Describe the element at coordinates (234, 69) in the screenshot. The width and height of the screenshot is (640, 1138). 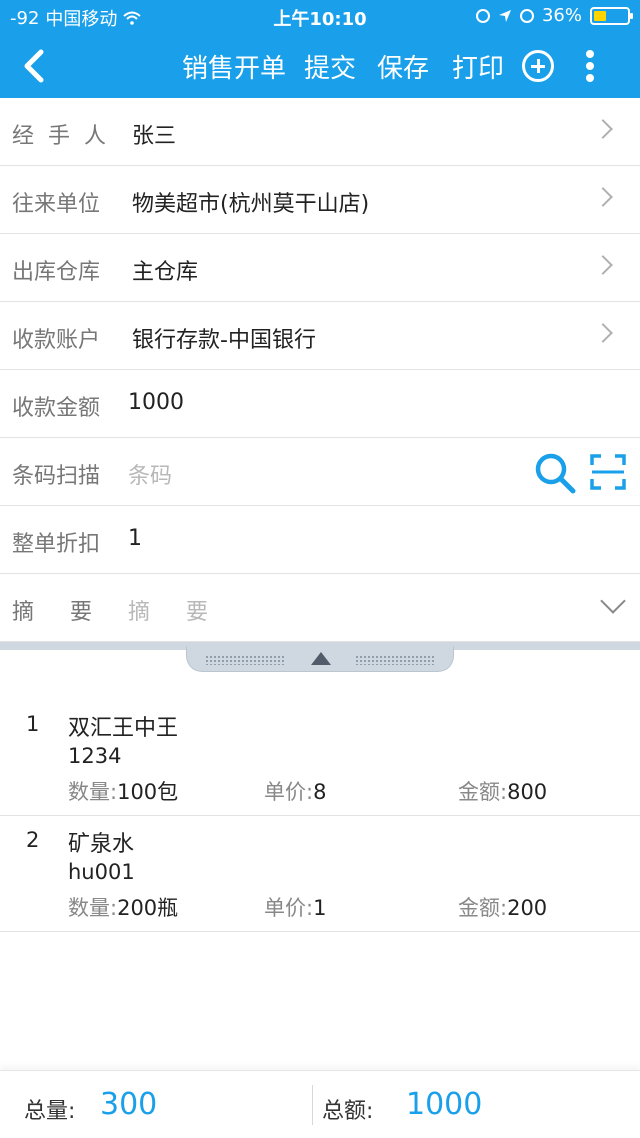
I see `page-title: 销售开单` at that location.